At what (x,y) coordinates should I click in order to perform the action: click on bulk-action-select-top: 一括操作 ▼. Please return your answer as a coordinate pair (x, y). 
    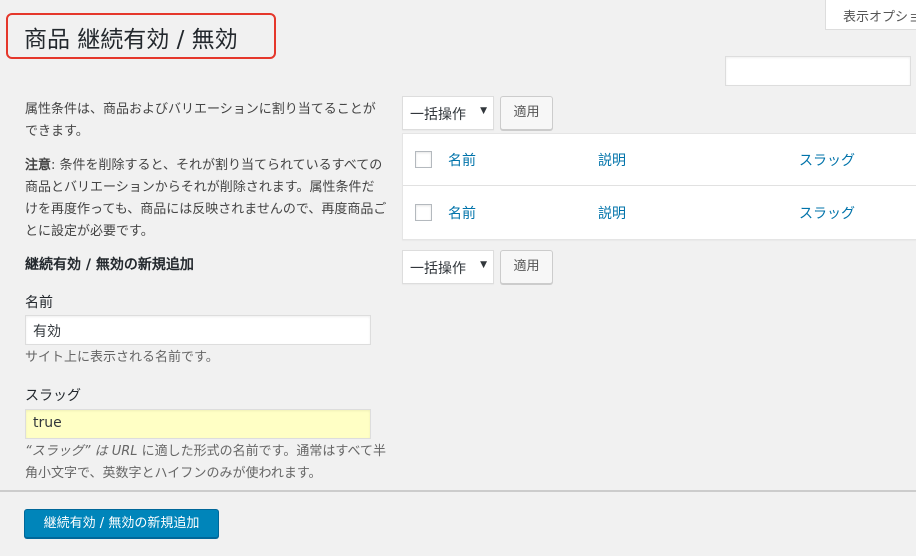
    Looking at the image, I should click on (448, 113).